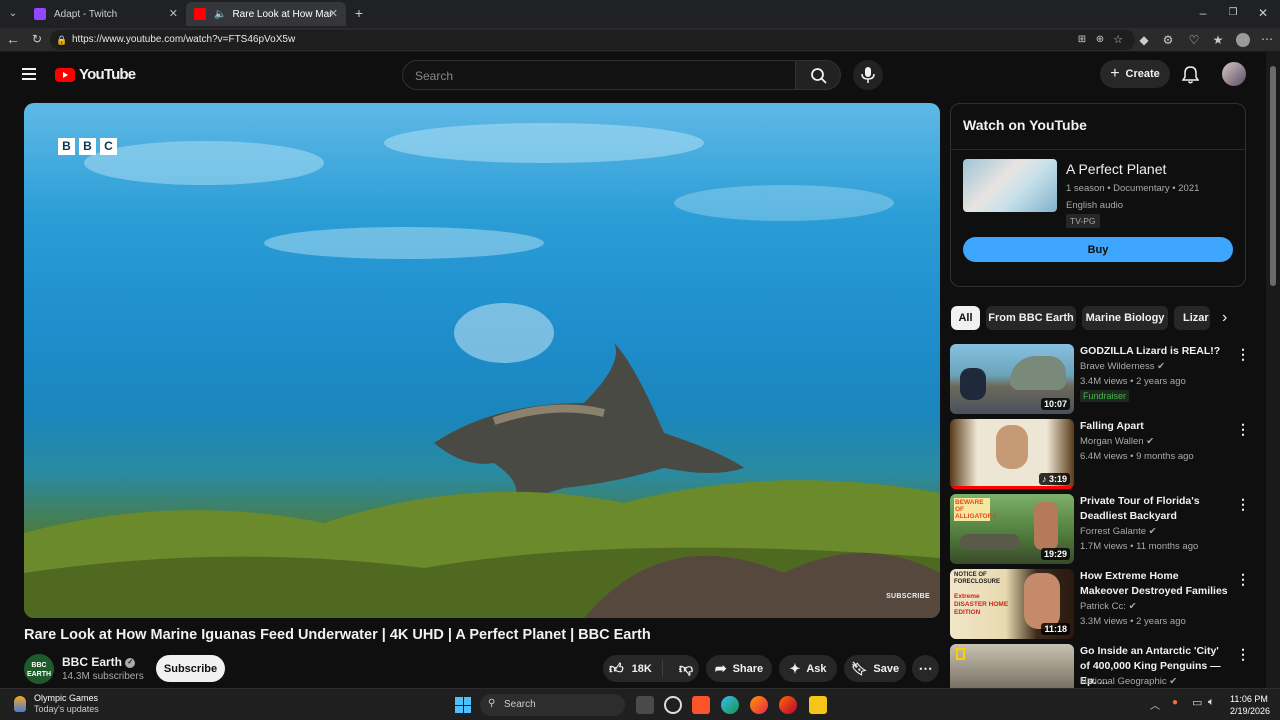  Describe the element at coordinates (1012, 379) in the screenshot. I see `video-thumbnail: 10:07` at that location.